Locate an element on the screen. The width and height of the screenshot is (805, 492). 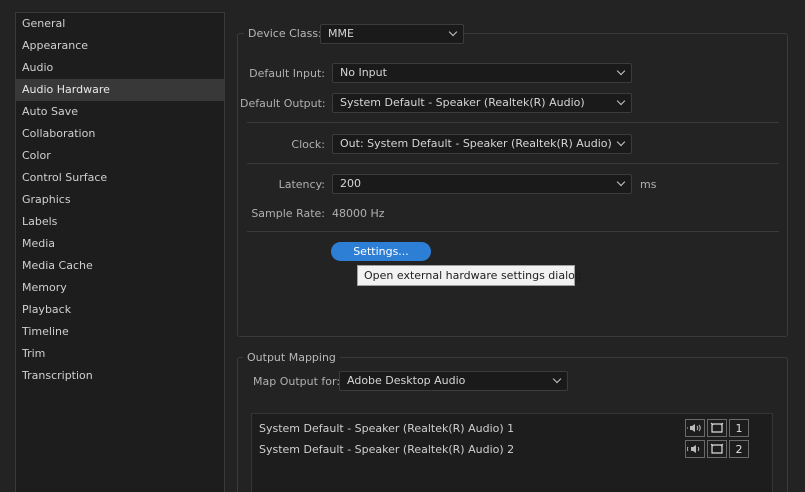
map-output-for-dropdown: Adobe Desktop Audio is located at coordinates (453, 381).